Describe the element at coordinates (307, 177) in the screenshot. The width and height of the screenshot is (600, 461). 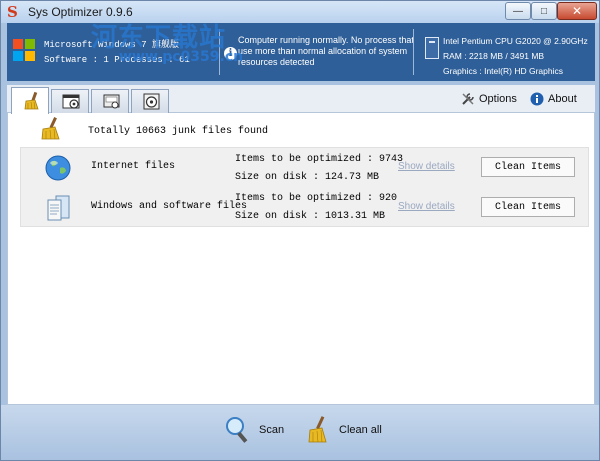
I see `size-on-disk: Size on disk : 124.73 MB` at that location.